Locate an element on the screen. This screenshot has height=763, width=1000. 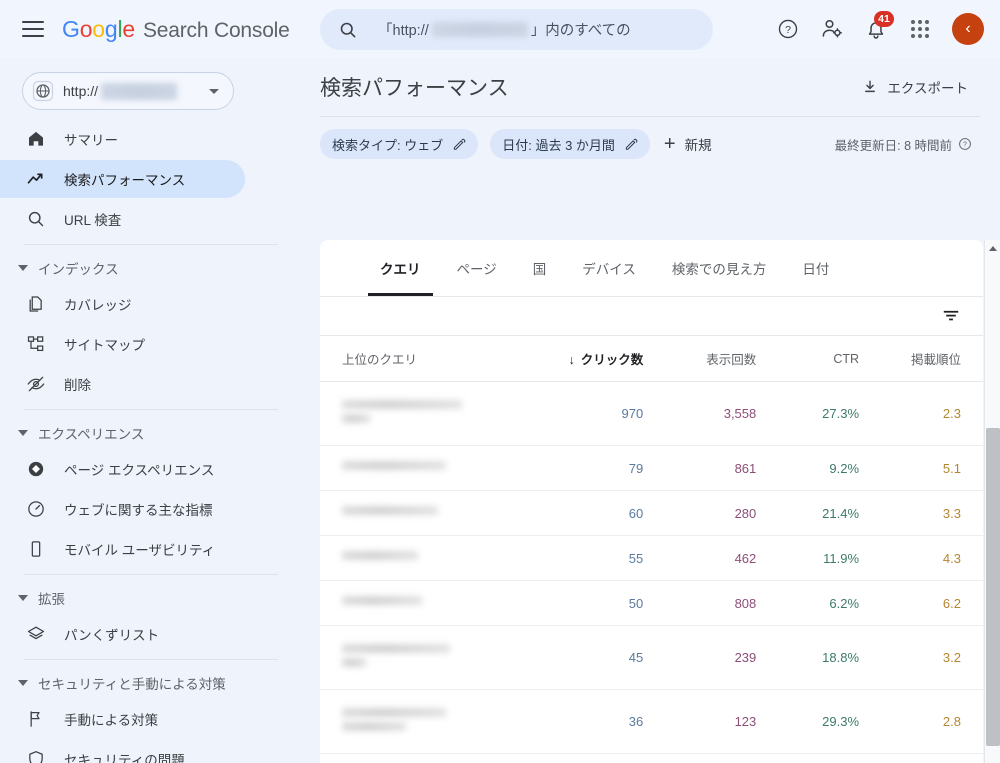
tab-label: クエリ is located at coordinates (400, 269).